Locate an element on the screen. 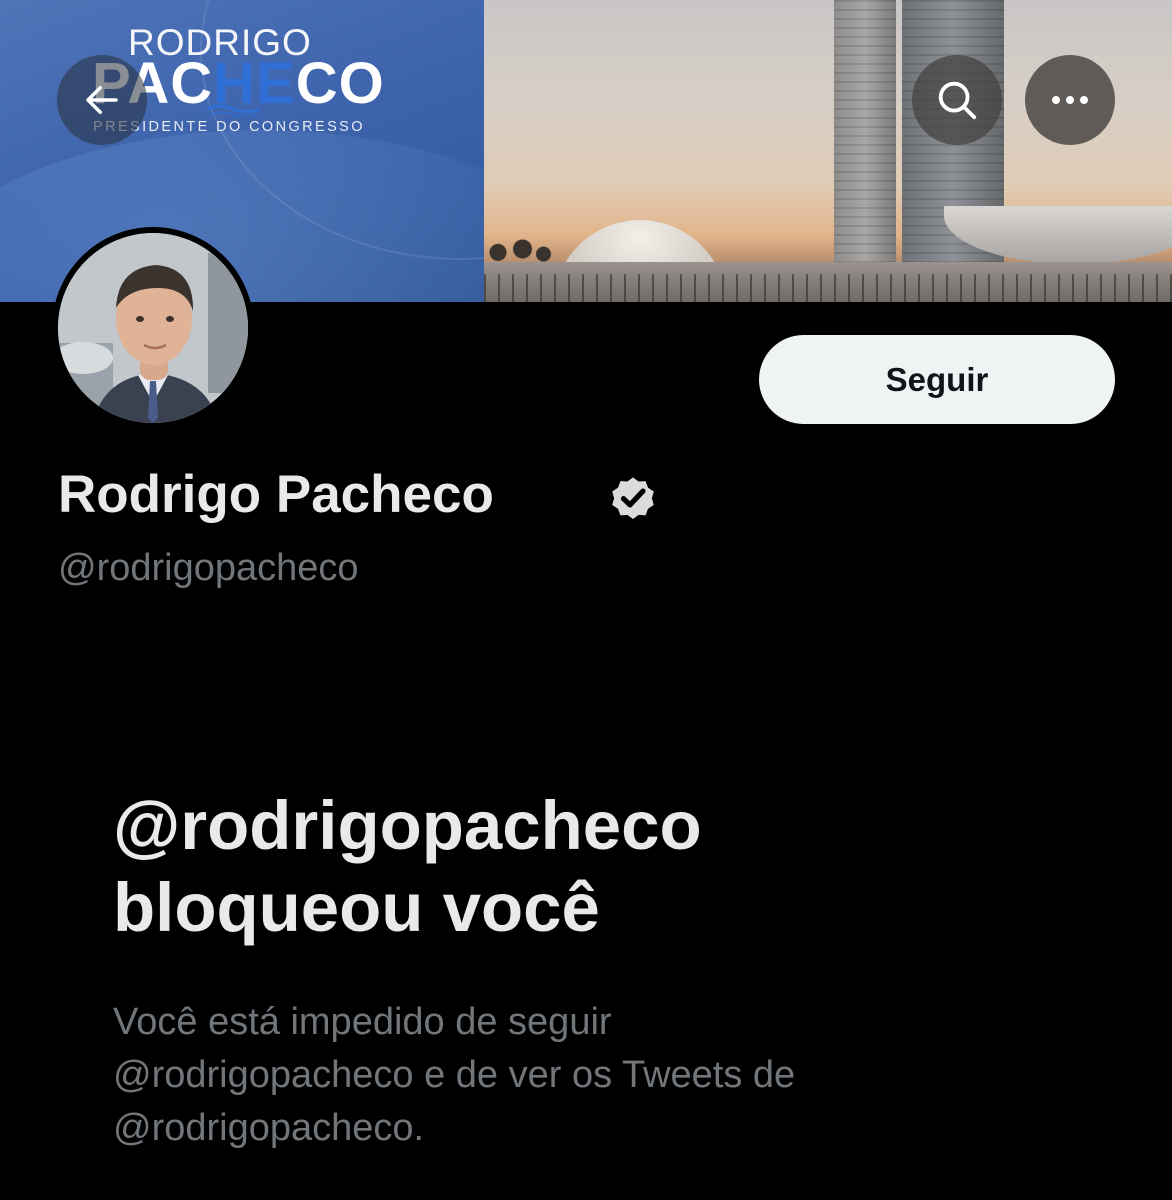 The height and width of the screenshot is (1200, 1172). banner-congress-photo is located at coordinates (828, 151).